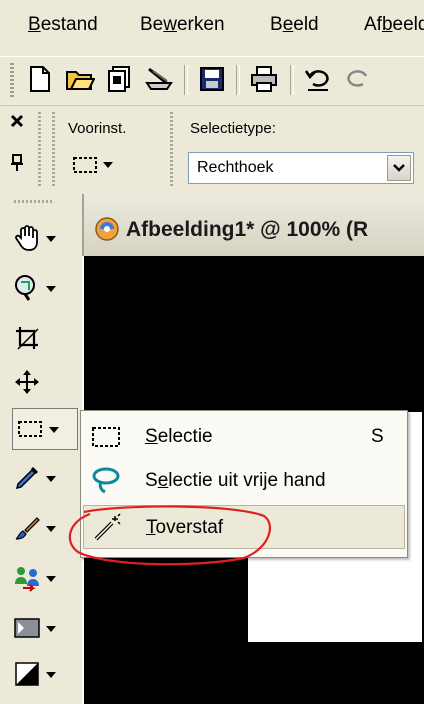  Describe the element at coordinates (12, 80) in the screenshot. I see `toolbar-grip` at that location.